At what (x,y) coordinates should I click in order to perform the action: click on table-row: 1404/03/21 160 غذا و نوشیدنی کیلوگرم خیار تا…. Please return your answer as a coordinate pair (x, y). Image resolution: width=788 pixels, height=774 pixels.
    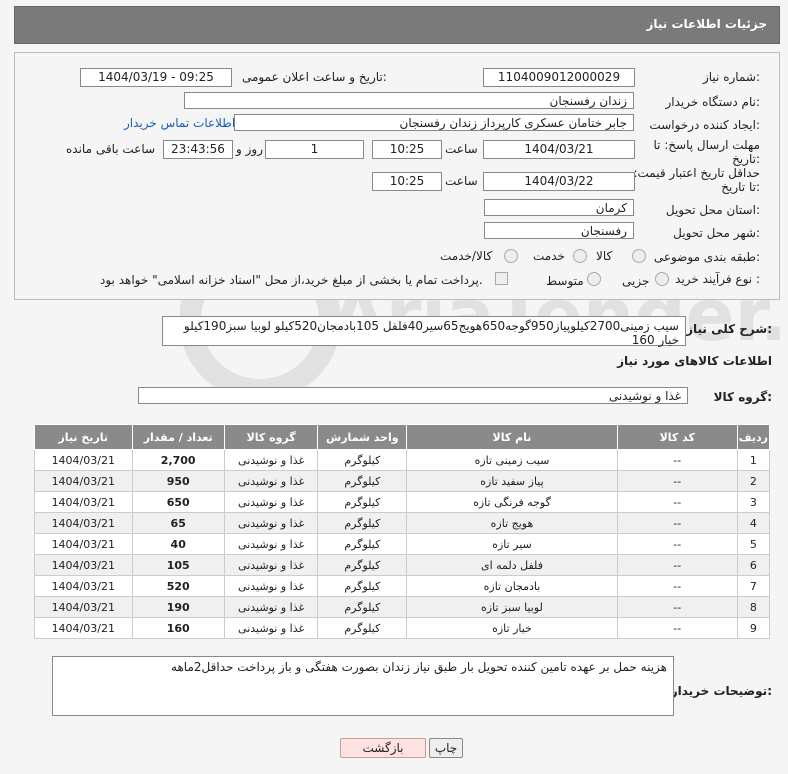
    Looking at the image, I should click on (402, 628).